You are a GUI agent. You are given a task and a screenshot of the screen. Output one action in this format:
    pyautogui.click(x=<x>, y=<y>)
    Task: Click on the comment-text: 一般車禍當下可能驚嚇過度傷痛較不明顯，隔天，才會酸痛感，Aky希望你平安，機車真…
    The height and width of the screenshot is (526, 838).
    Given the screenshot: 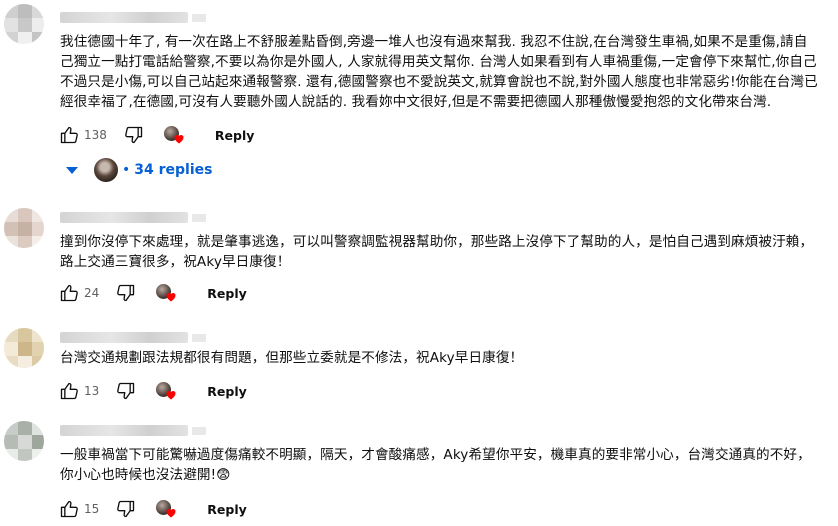 What is the action you would take?
    pyautogui.click(x=435, y=465)
    